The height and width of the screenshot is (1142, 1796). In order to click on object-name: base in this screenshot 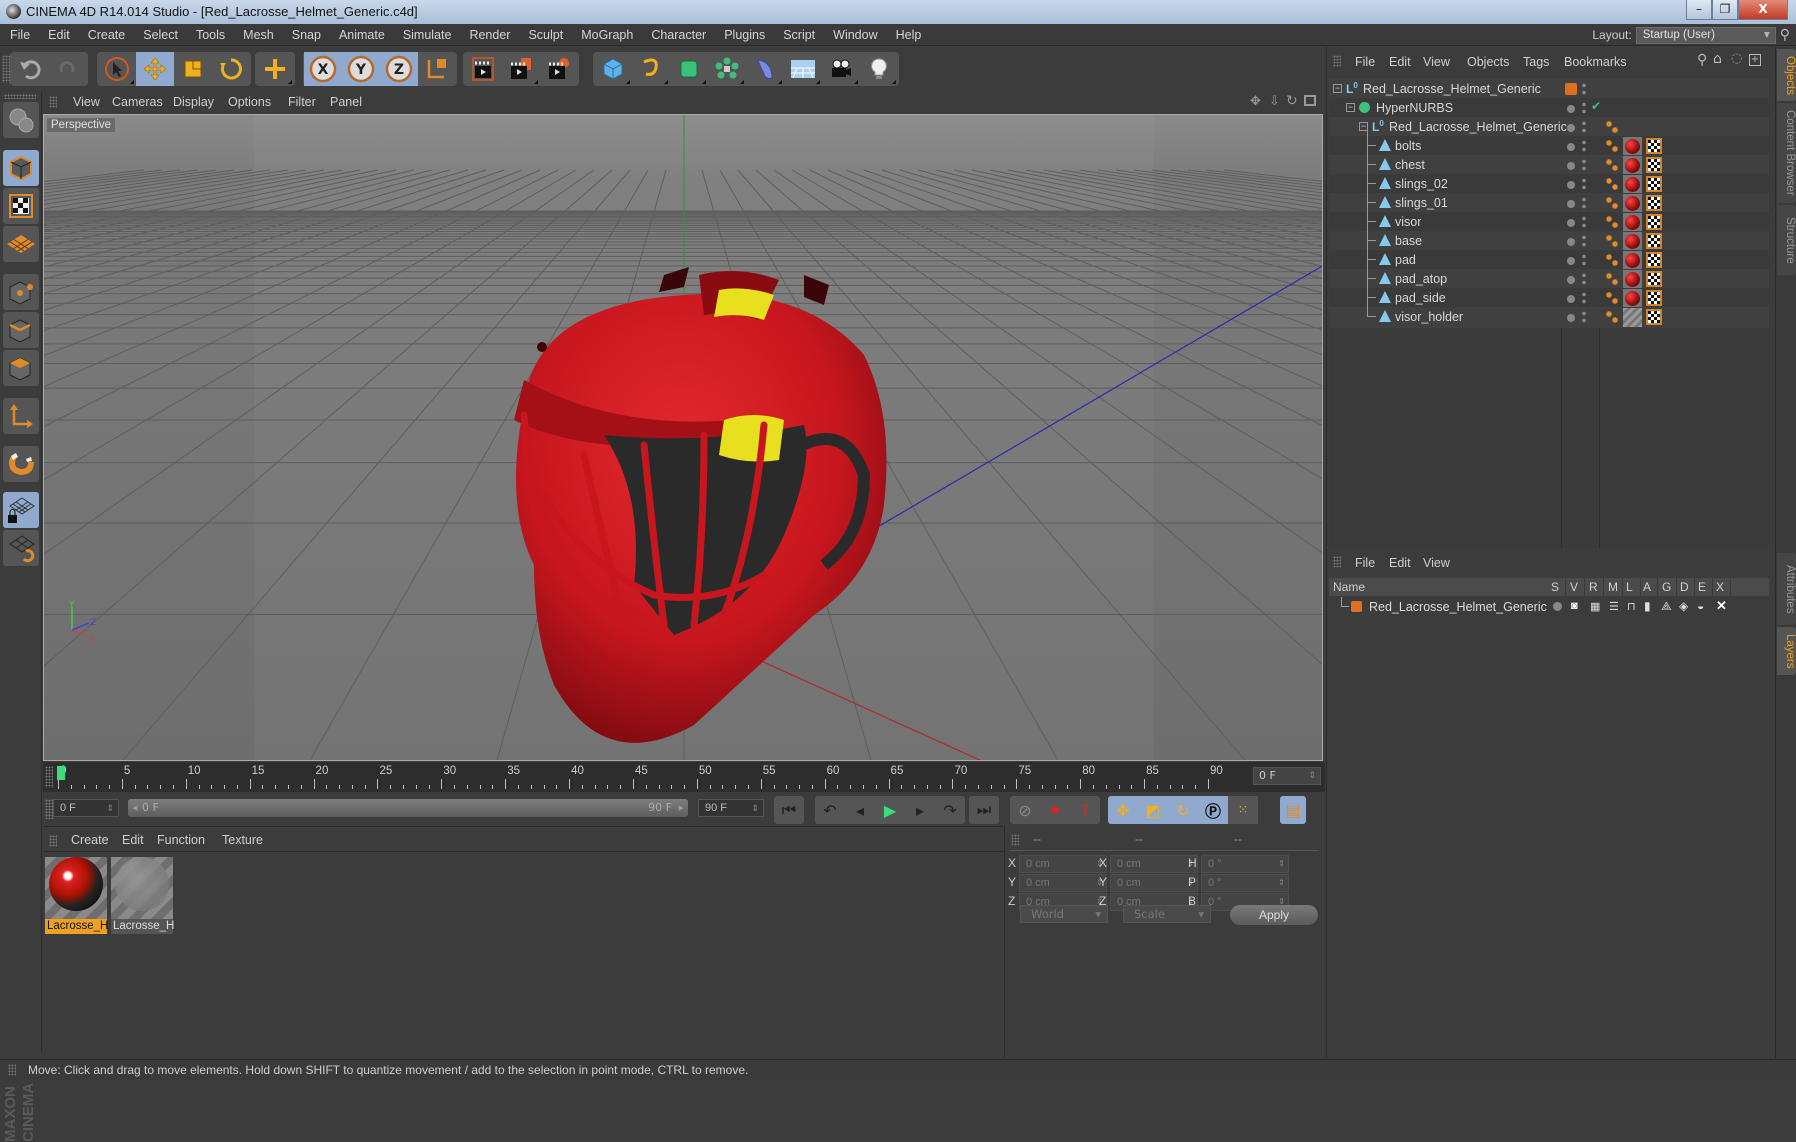, I will do `click(1408, 241)`.